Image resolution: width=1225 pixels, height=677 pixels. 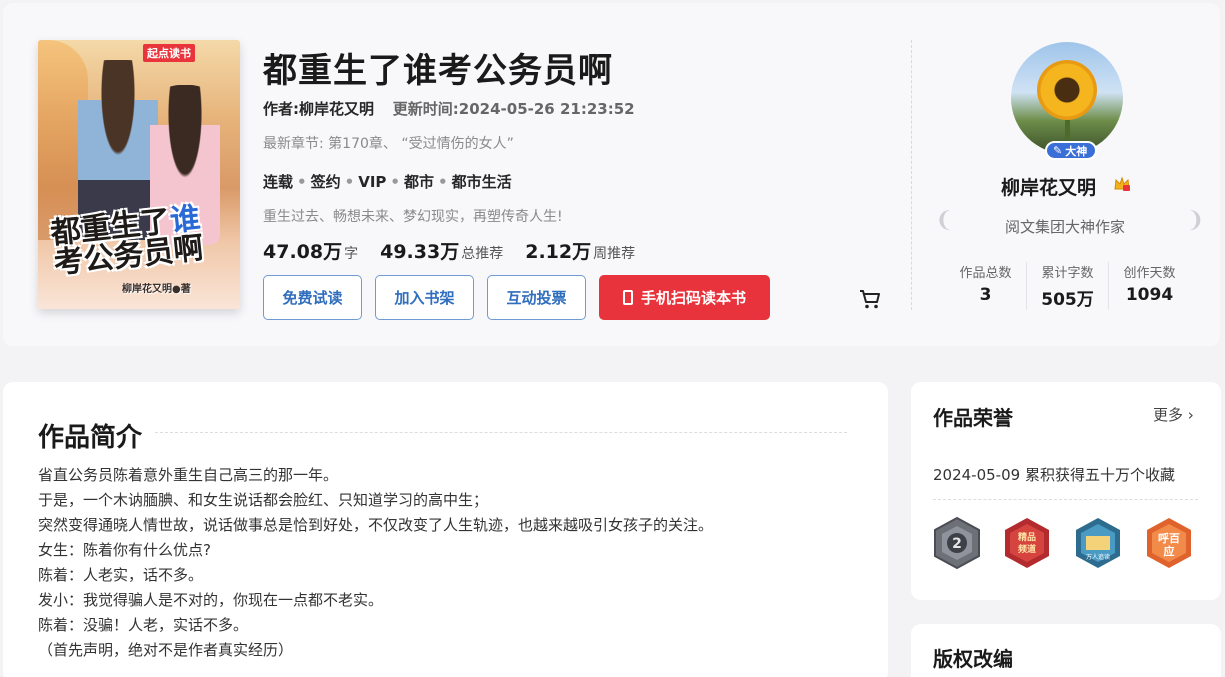 I want to click on intro-heading: 作品简介, so click(x=90, y=438).